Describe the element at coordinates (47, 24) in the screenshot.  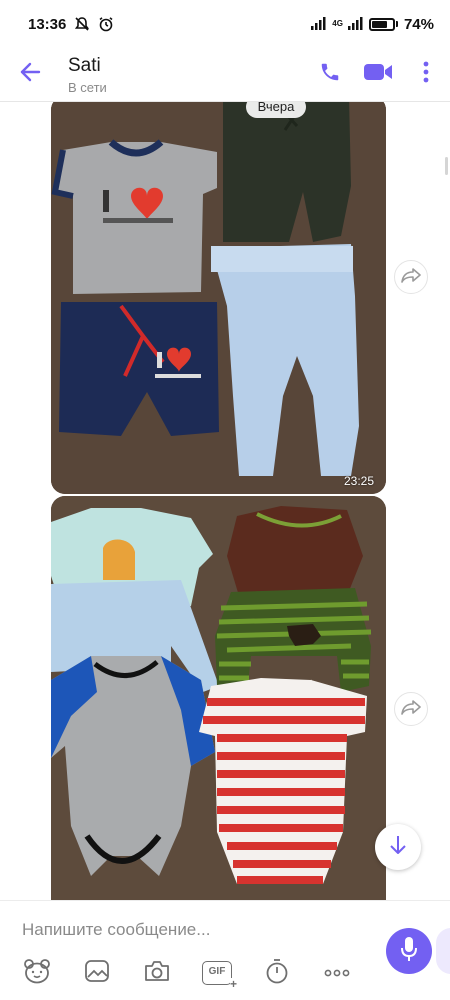
I see `status-time: 13:36` at that location.